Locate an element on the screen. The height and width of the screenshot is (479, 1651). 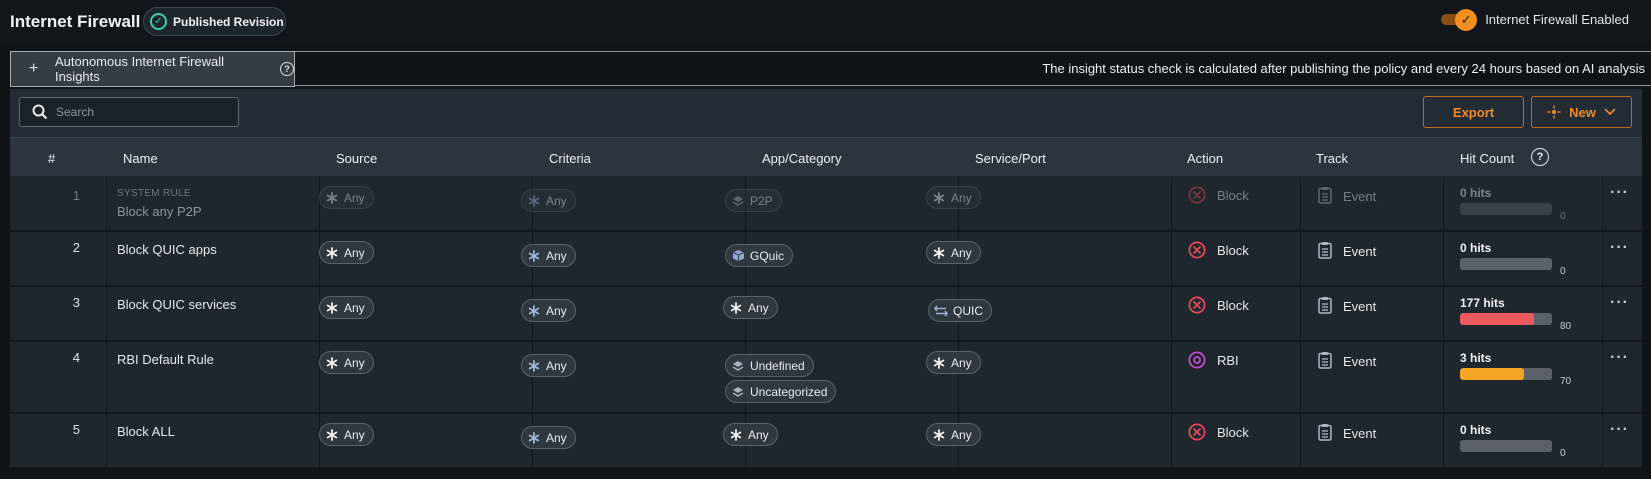
app-category-chip: P2P is located at coordinates (753, 200).